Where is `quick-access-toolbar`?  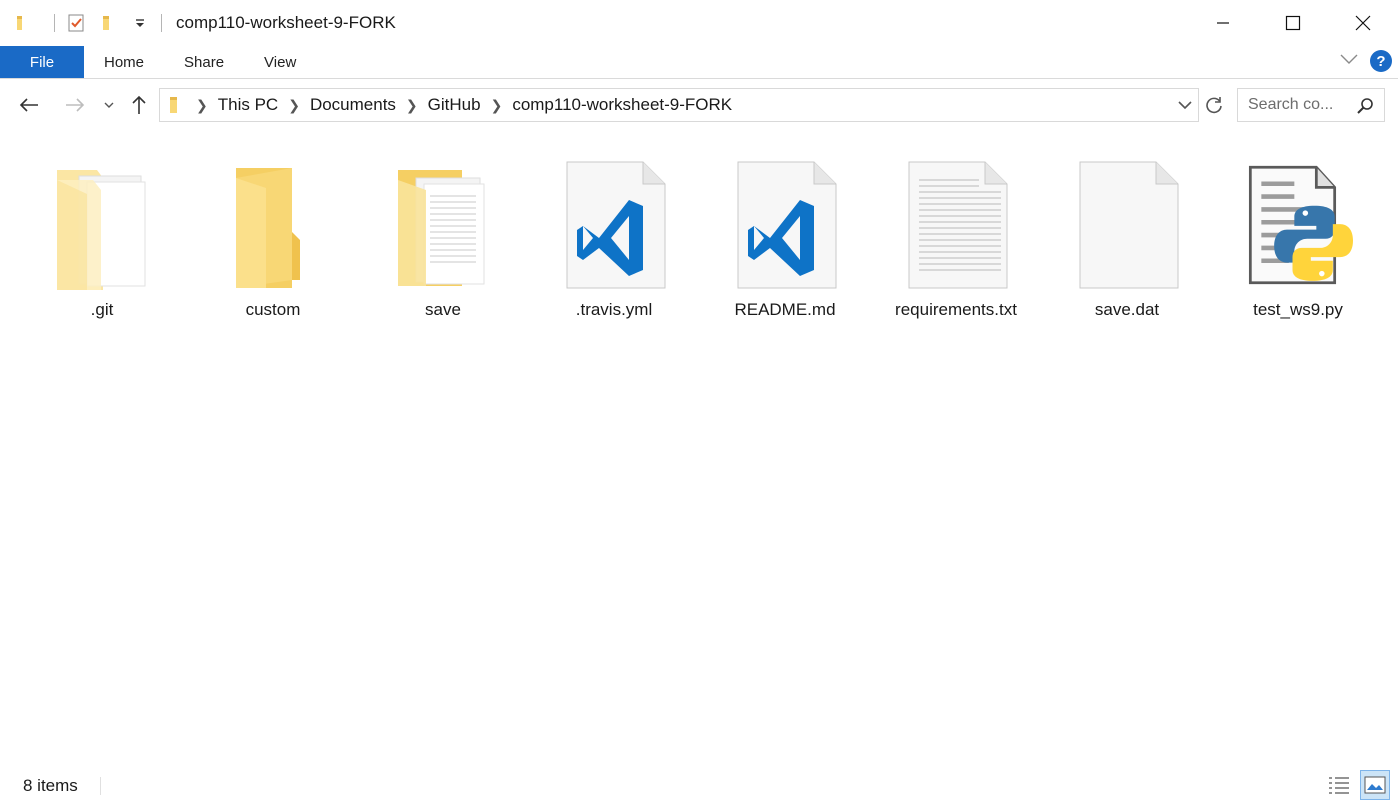
quick-access-toolbar is located at coordinates (86, 23).